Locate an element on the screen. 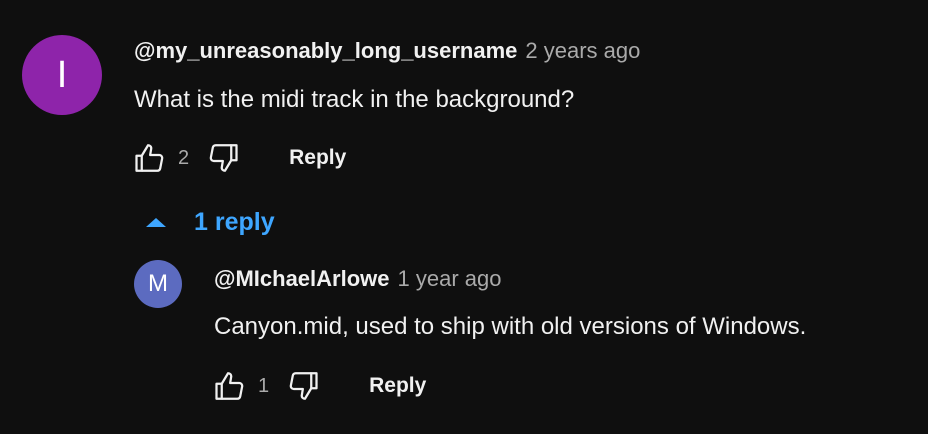 This screenshot has width=928, height=434. like-button is located at coordinates (150, 158).